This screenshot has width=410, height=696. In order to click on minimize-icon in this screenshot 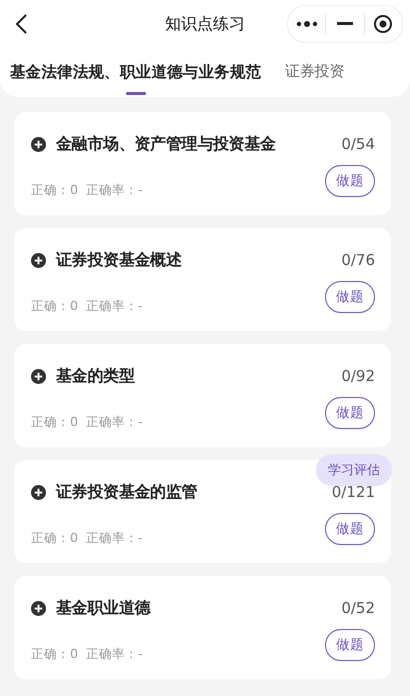, I will do `click(344, 24)`.